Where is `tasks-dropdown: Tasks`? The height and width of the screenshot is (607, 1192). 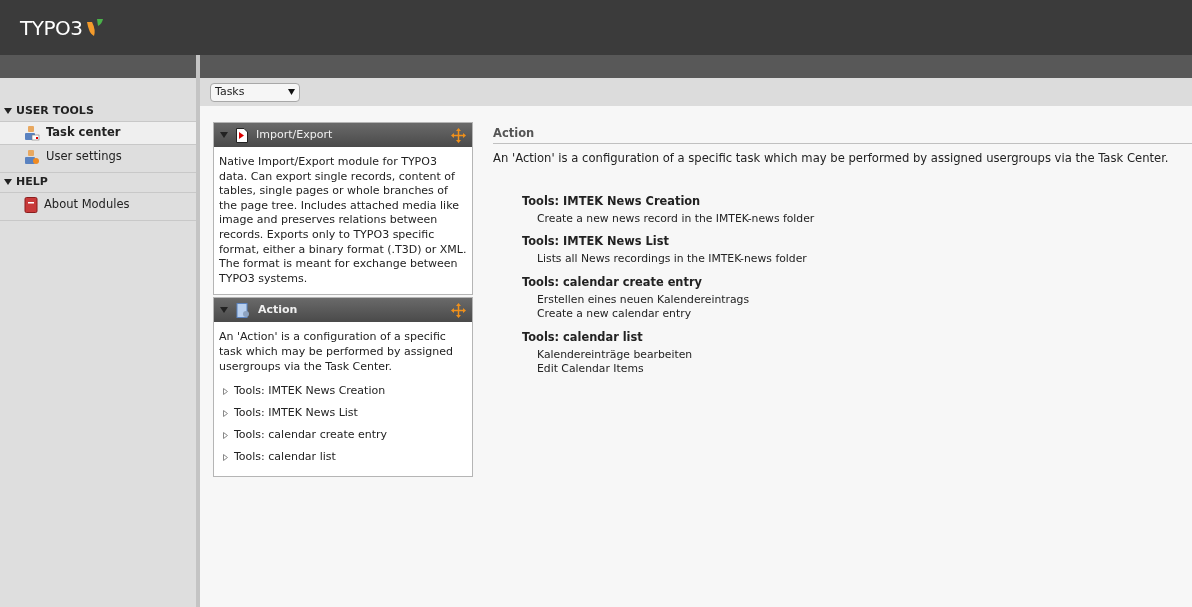
tasks-dropdown: Tasks is located at coordinates (255, 92).